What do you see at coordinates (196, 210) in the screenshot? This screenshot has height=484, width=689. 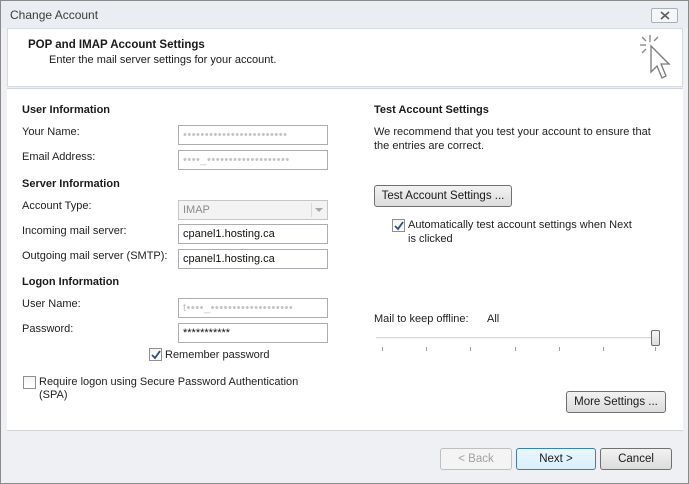 I see `account-type-value: IMAP` at bounding box center [196, 210].